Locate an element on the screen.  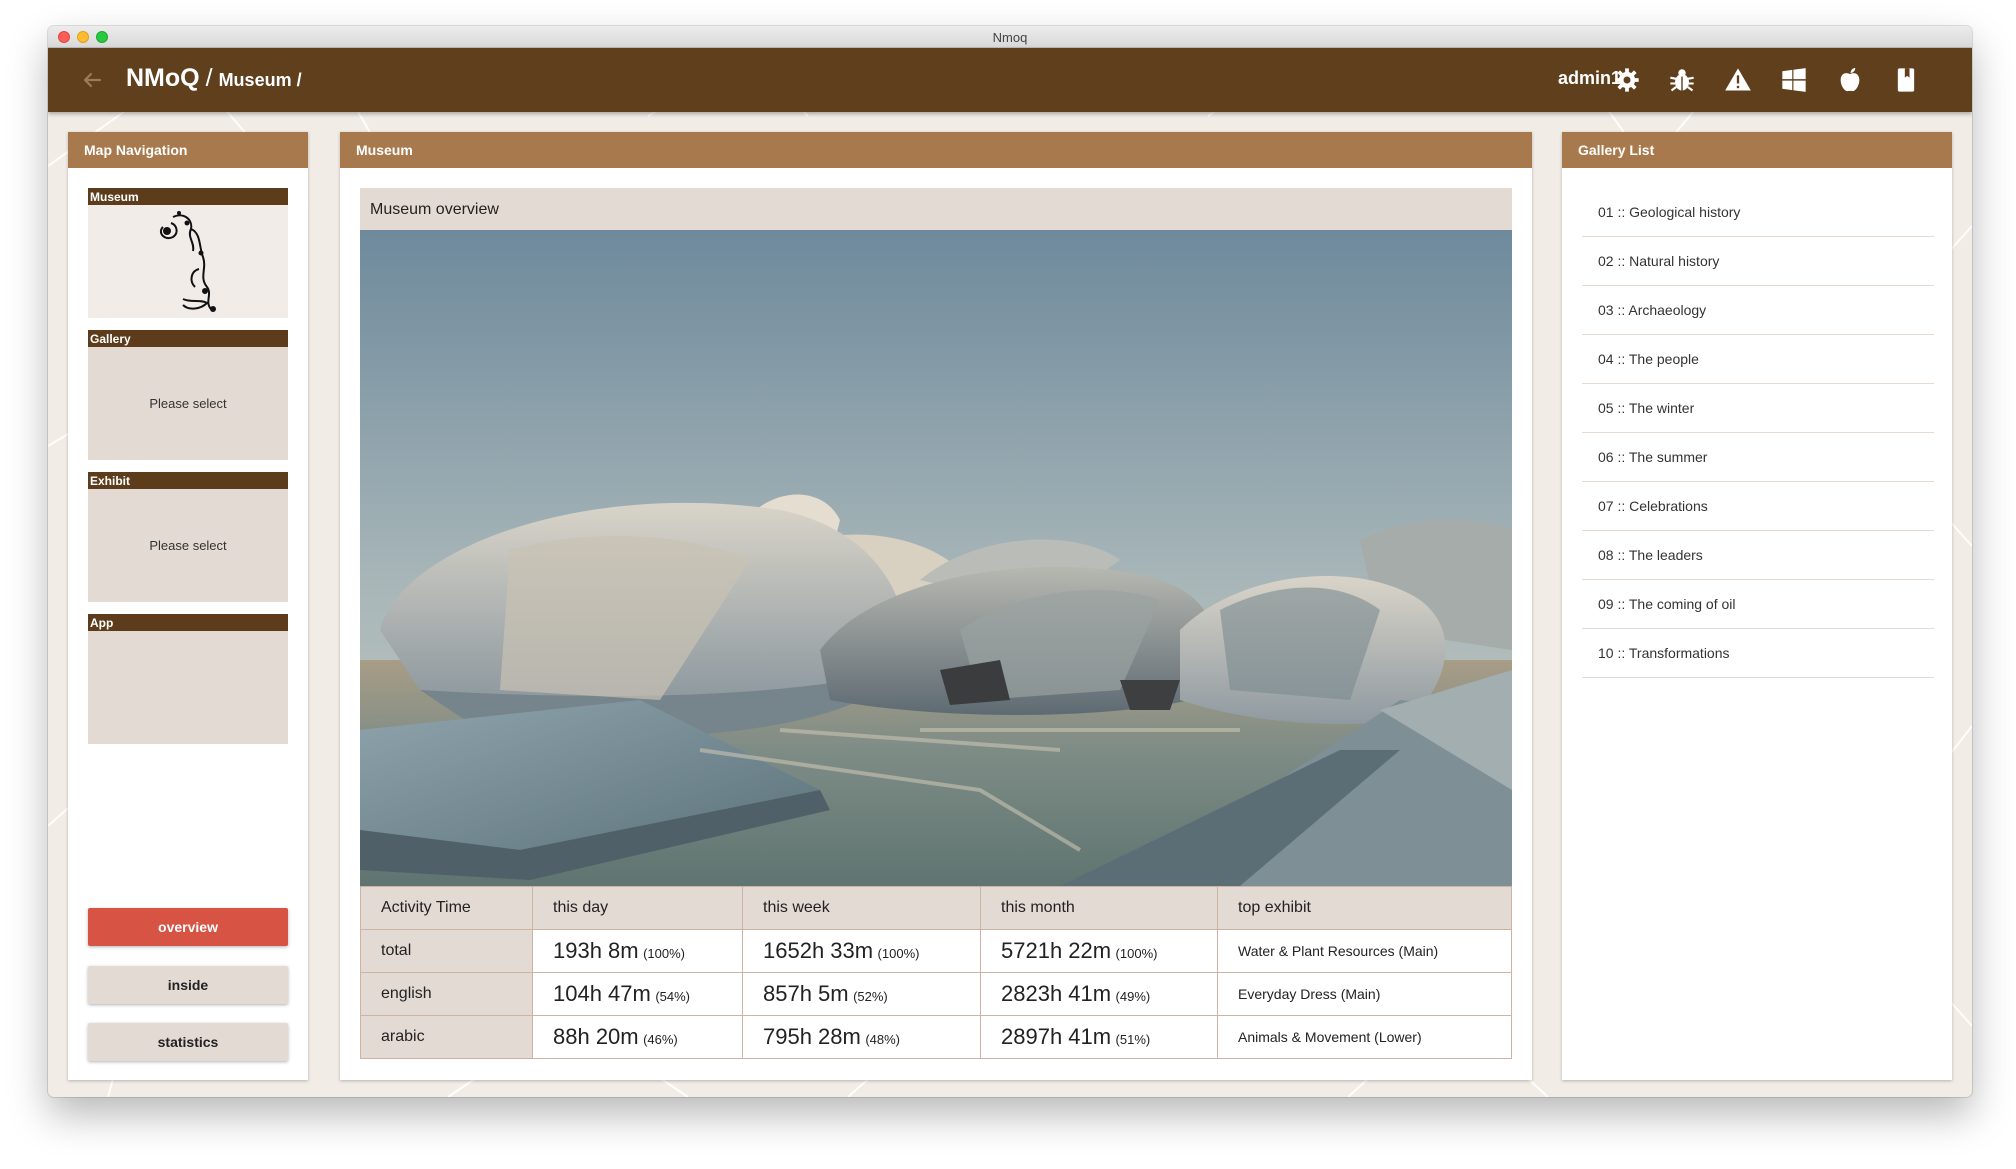
cell-top-exhibit: Water & Plant Resources (Main) is located at coordinates (1364, 951).